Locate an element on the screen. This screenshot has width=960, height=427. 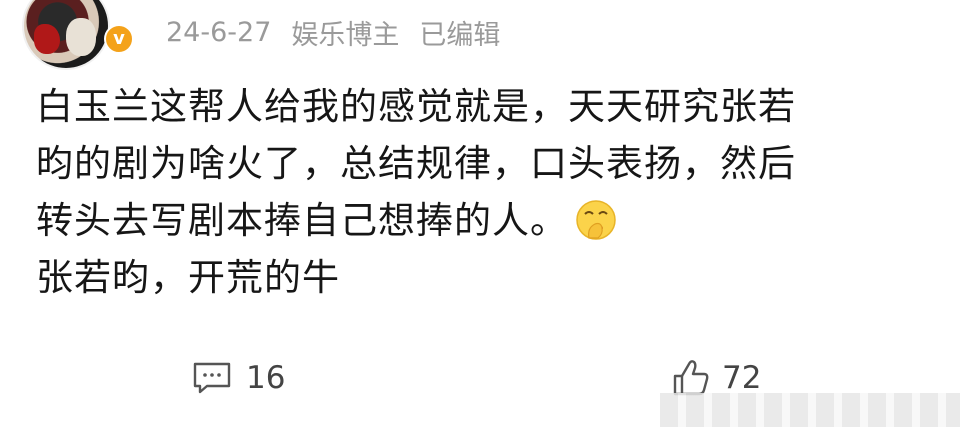
like-count: 72 is located at coordinates (742, 378).